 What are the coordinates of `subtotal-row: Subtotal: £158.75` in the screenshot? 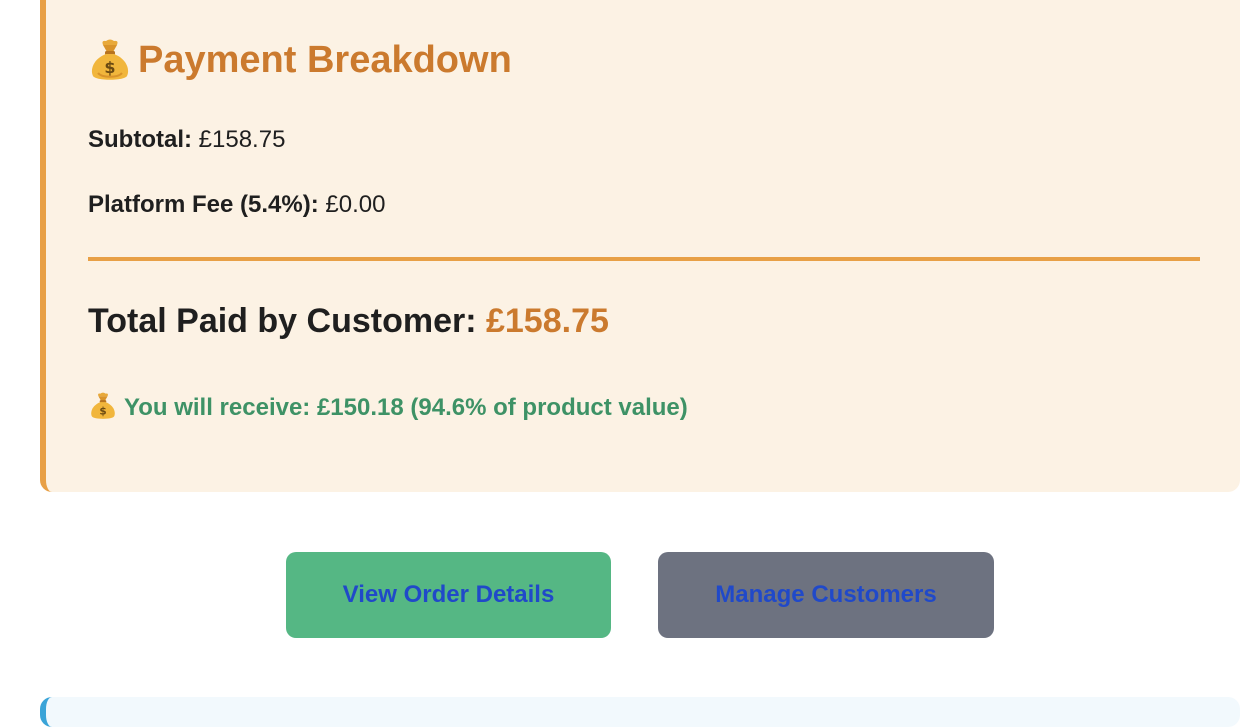 It's located at (186, 140).